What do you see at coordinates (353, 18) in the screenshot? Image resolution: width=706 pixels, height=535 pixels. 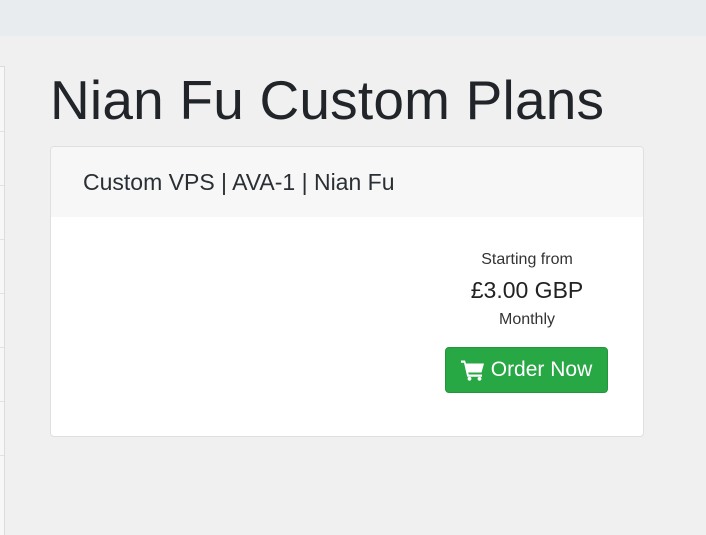 I see `top-bar` at bounding box center [353, 18].